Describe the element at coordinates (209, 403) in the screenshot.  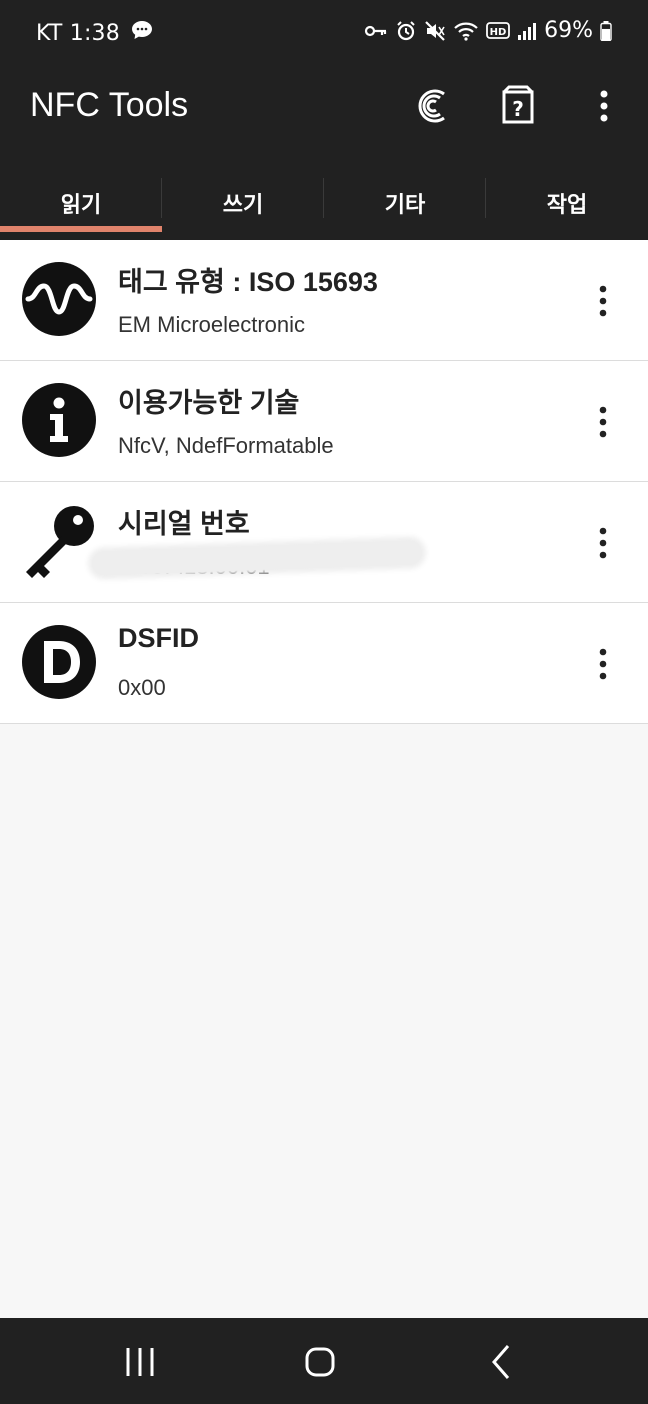
I see `item-title: 이용가능한 기술` at that location.